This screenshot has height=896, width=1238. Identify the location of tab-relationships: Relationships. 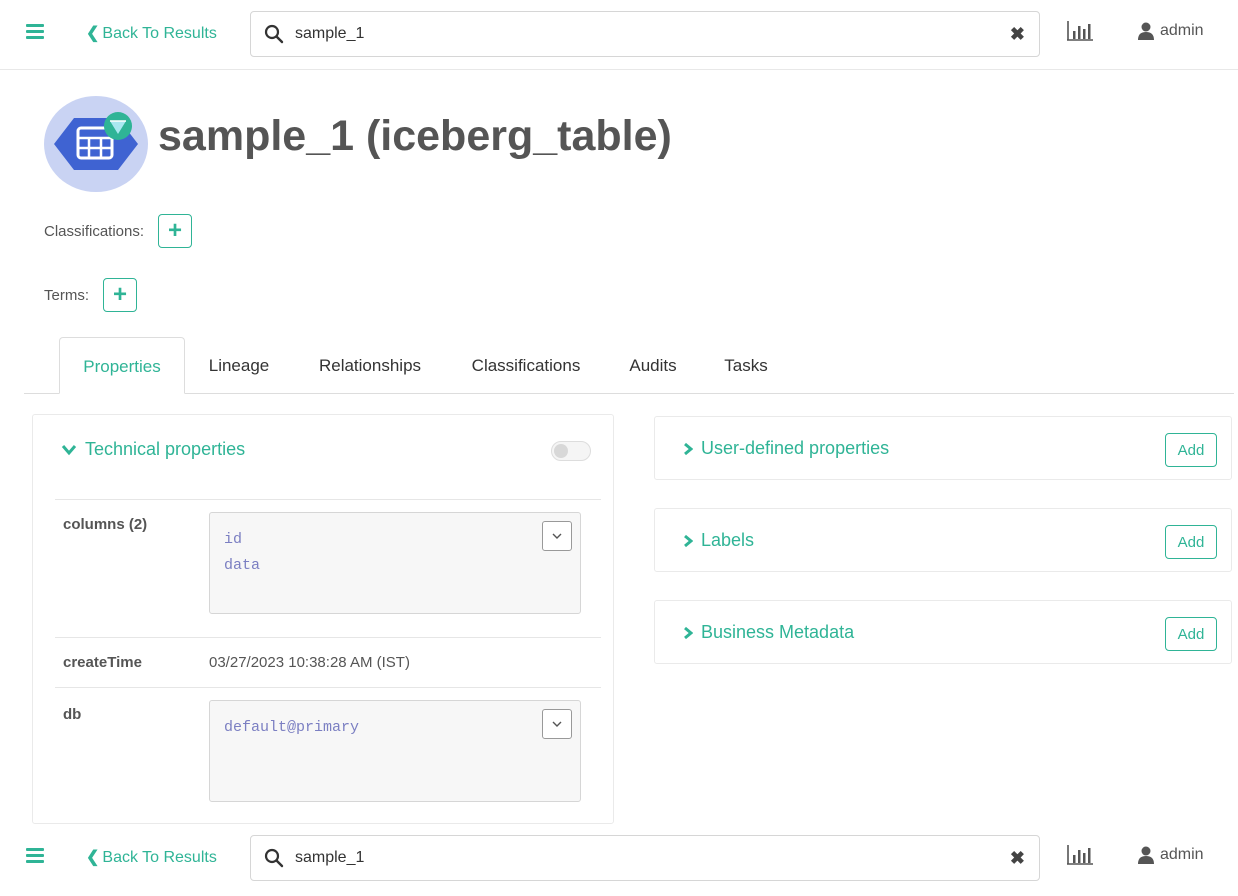
(370, 365).